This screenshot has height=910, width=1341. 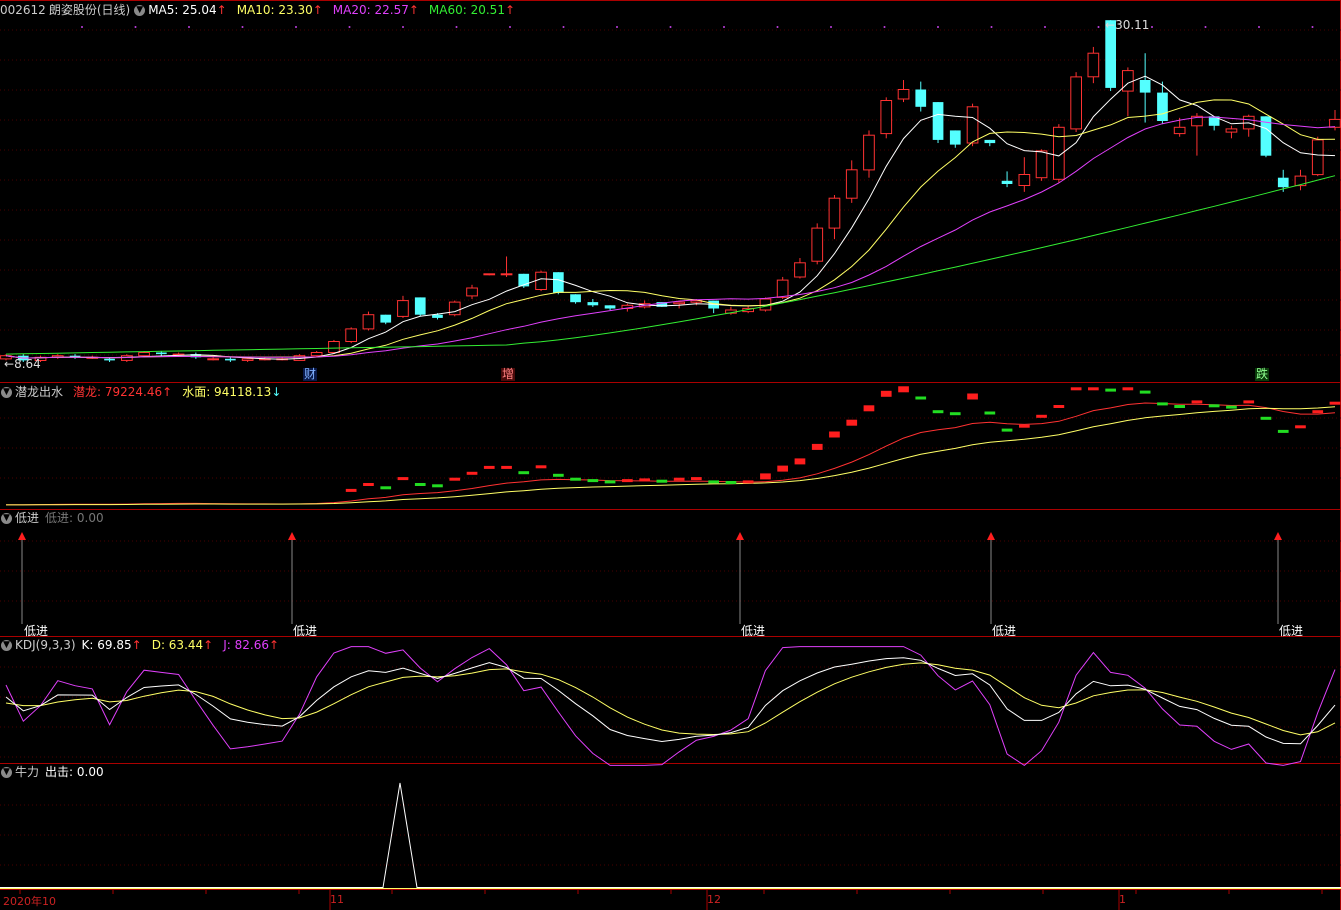 I want to click on dijin-title: 低进, so click(x=27, y=518).